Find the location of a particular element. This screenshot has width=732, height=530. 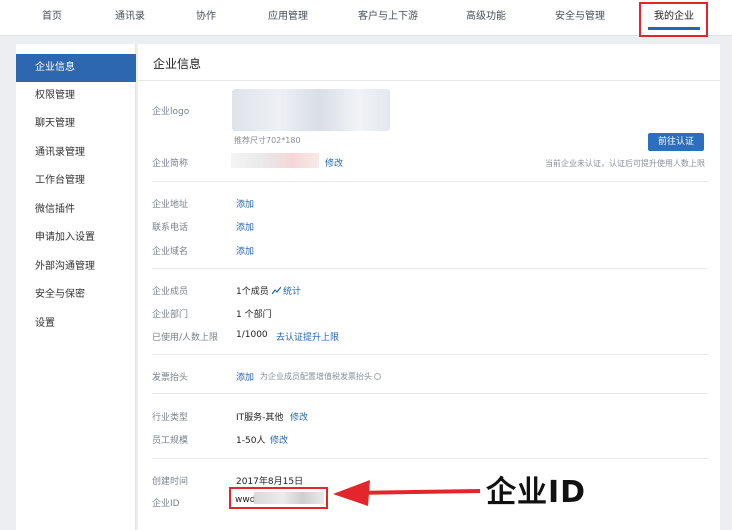

sidebar-item-security-privacy: 安全与保密 is located at coordinates (76, 295).